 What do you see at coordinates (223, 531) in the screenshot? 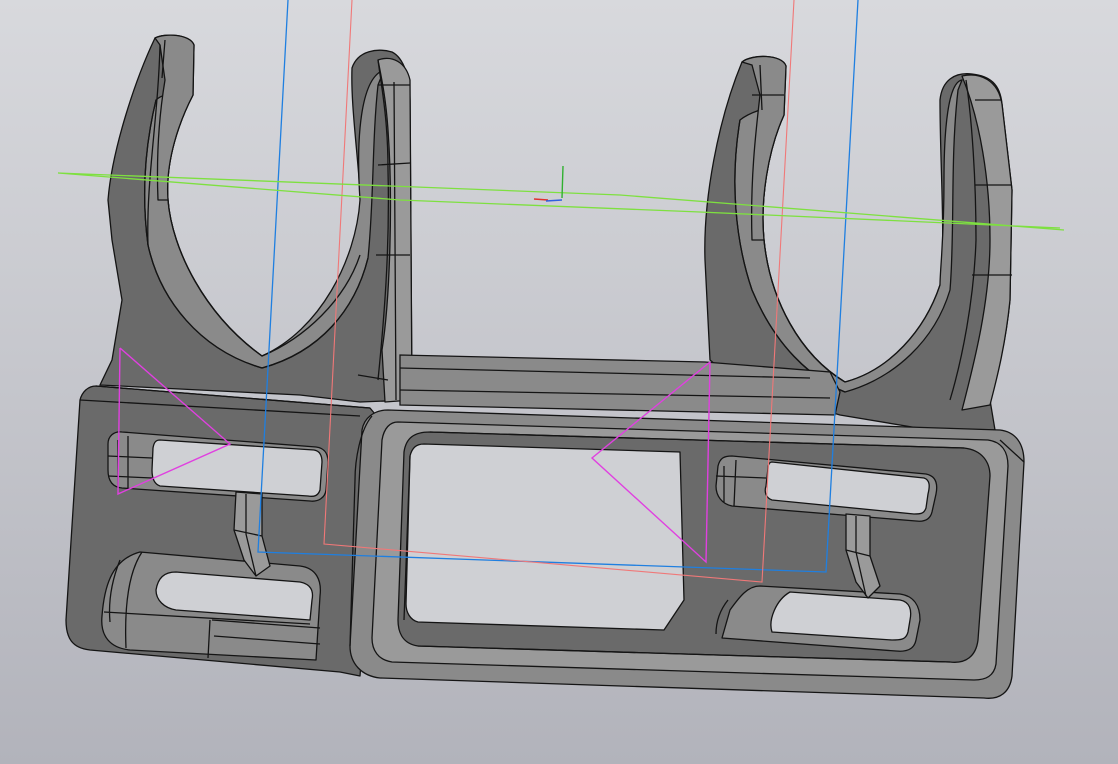
I see `left-block` at bounding box center [223, 531].